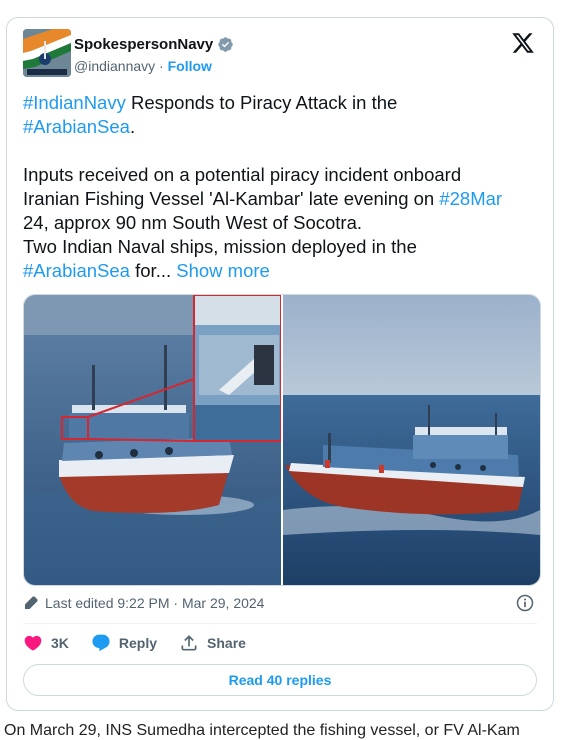 The width and height of the screenshot is (570, 740). What do you see at coordinates (74, 102) in the screenshot?
I see `hashtag-indiannavy: #IndianNavy` at bounding box center [74, 102].